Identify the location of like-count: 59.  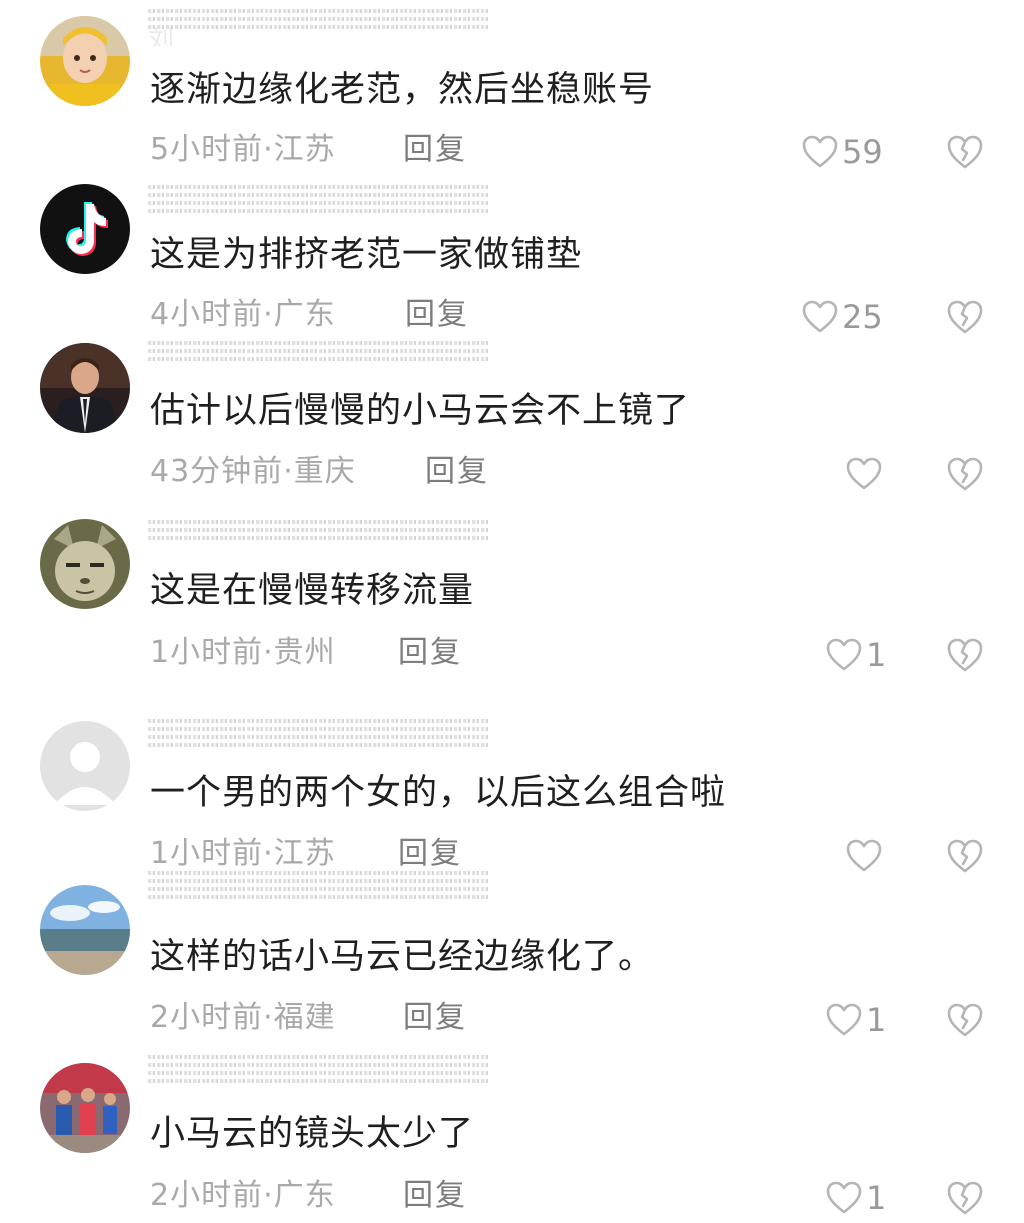
(862, 152).